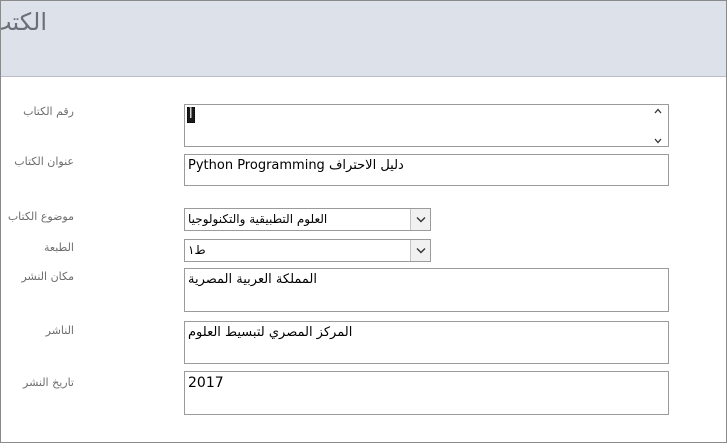 This screenshot has width=727, height=443. What do you see at coordinates (307, 250) in the screenshot?
I see `edition-select: ط١` at bounding box center [307, 250].